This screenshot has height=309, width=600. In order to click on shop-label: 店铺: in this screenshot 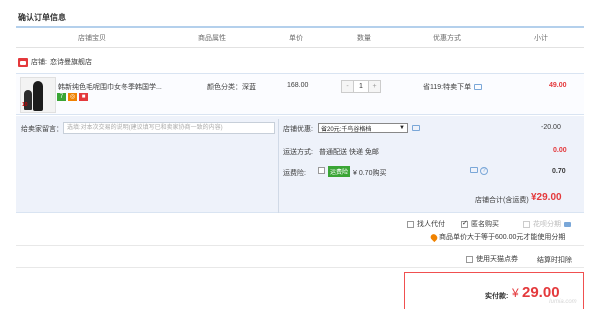, I will do `click(39, 62)`.